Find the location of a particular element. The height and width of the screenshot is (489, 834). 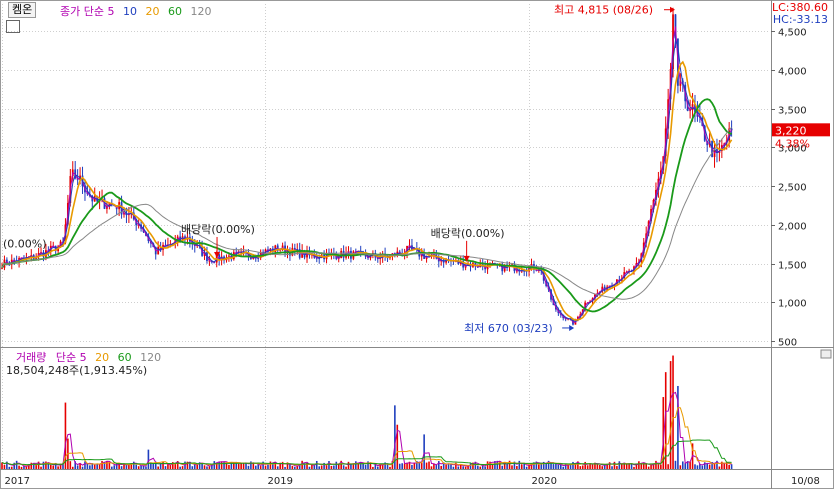

volume-pane-scroll-button is located at coordinates (826, 354).